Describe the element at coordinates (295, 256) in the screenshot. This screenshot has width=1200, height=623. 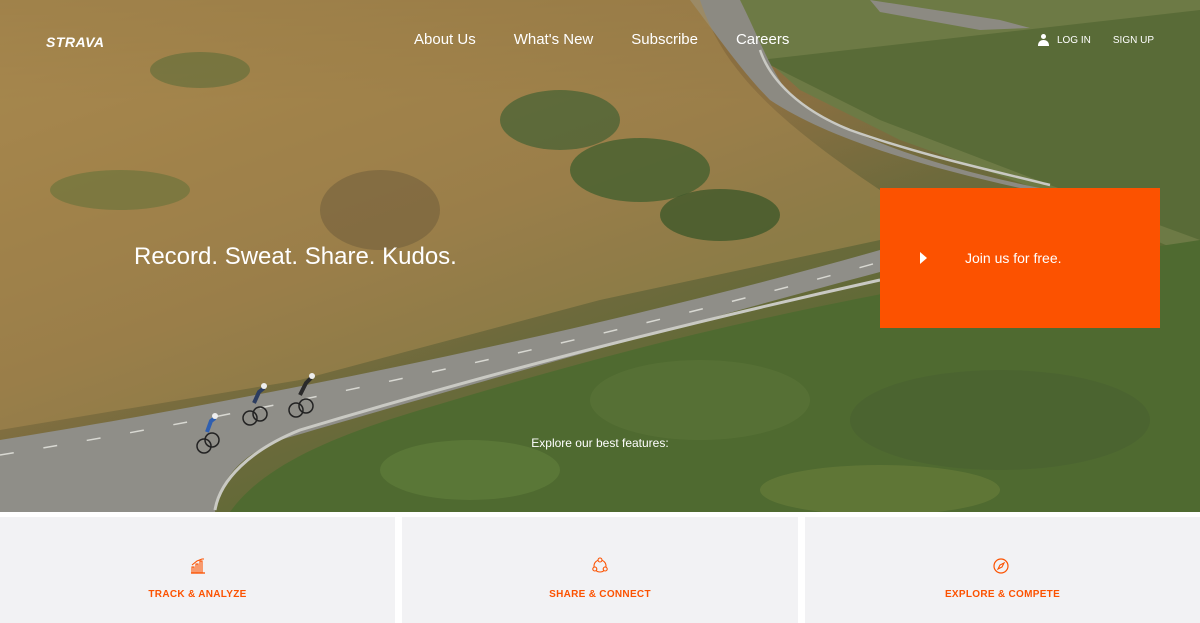
I see `hero-tagline: Record. Sweat. Share. Kudos.` at that location.